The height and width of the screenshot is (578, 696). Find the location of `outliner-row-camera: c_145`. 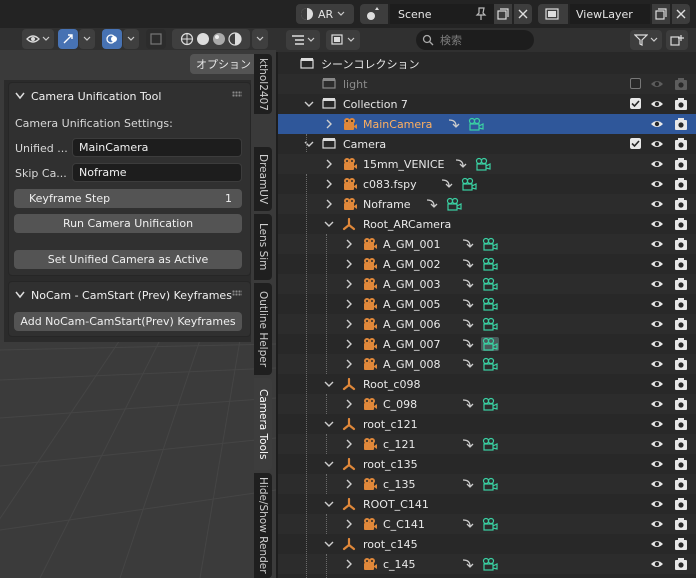

outliner-row-camera: c_145 is located at coordinates (487, 564).